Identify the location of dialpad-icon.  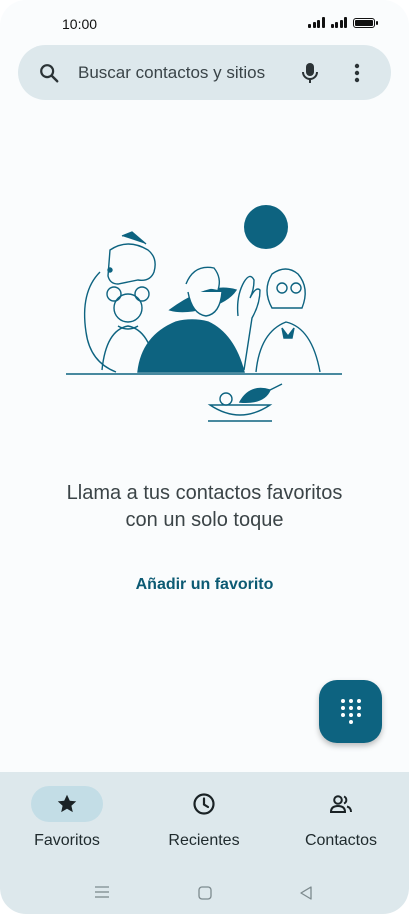
(351, 712).